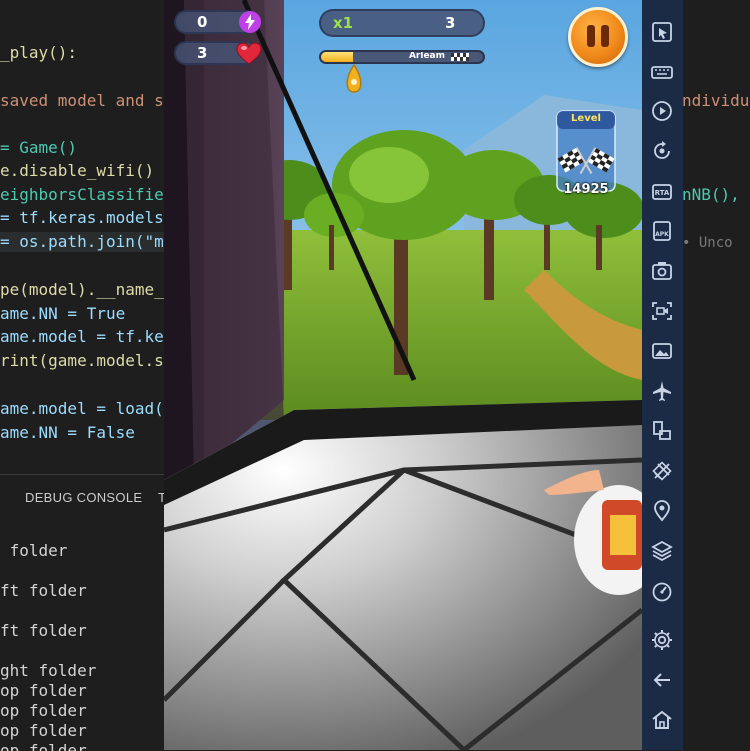 This screenshot has width=750, height=751. What do you see at coordinates (662, 551) in the screenshot?
I see `layers-icon` at bounding box center [662, 551].